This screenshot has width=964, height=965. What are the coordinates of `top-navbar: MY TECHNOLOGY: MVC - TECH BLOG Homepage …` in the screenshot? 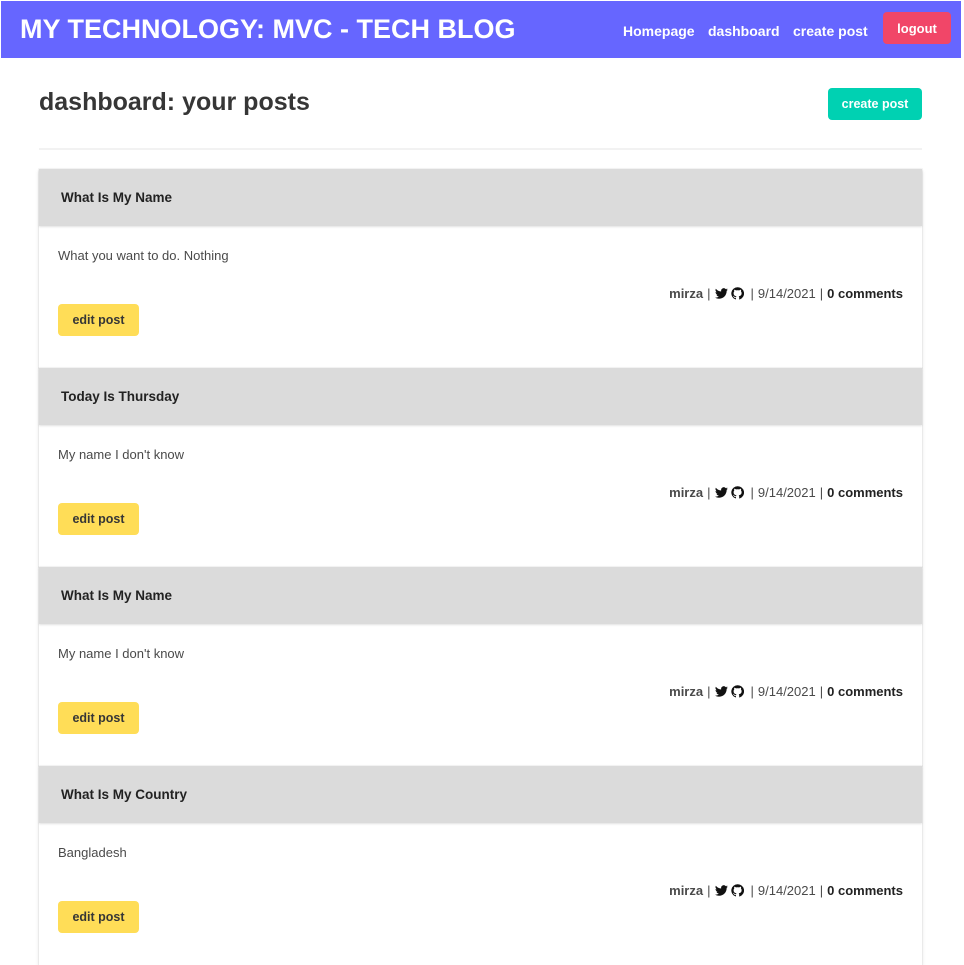 It's located at (481, 29).